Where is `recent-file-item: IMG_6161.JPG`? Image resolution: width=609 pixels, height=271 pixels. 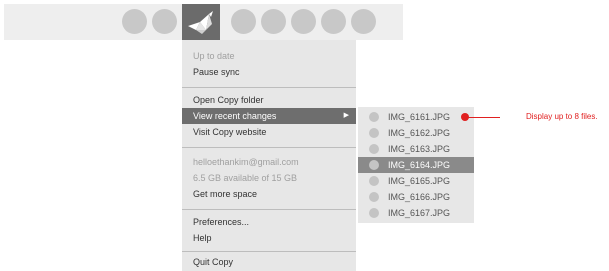 recent-file-item: IMG_6161.JPG is located at coordinates (416, 117).